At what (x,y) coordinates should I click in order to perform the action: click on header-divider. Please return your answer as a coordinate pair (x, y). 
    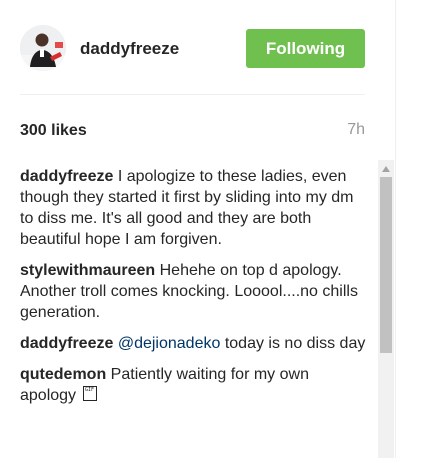
    Looking at the image, I should click on (192, 94).